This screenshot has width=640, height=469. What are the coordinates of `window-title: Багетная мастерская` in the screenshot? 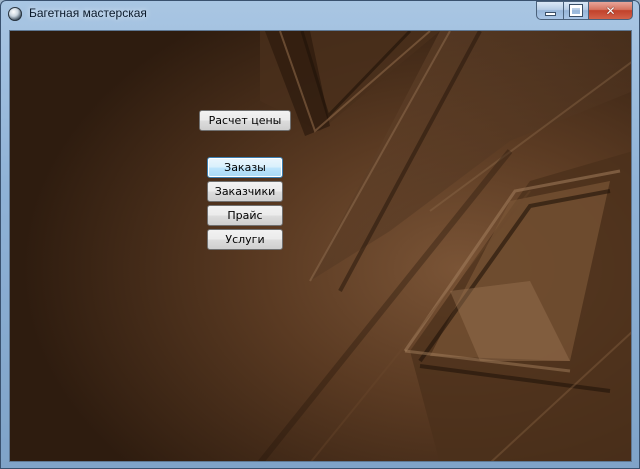 It's located at (88, 13).